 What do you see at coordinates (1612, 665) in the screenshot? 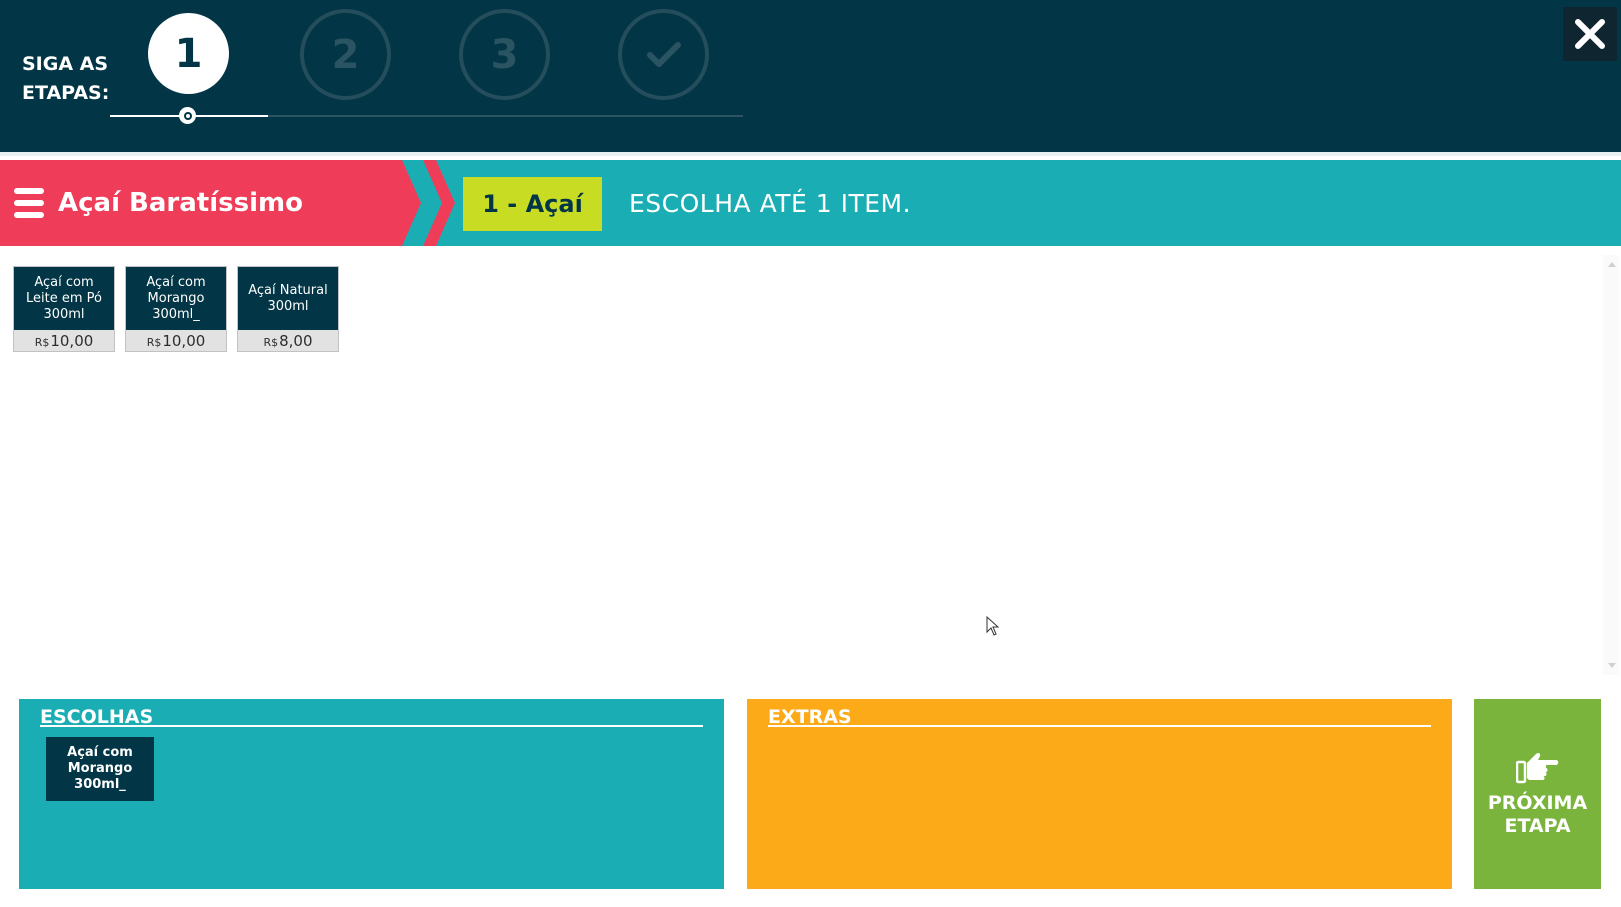
I see `scroll-down-icon` at bounding box center [1612, 665].